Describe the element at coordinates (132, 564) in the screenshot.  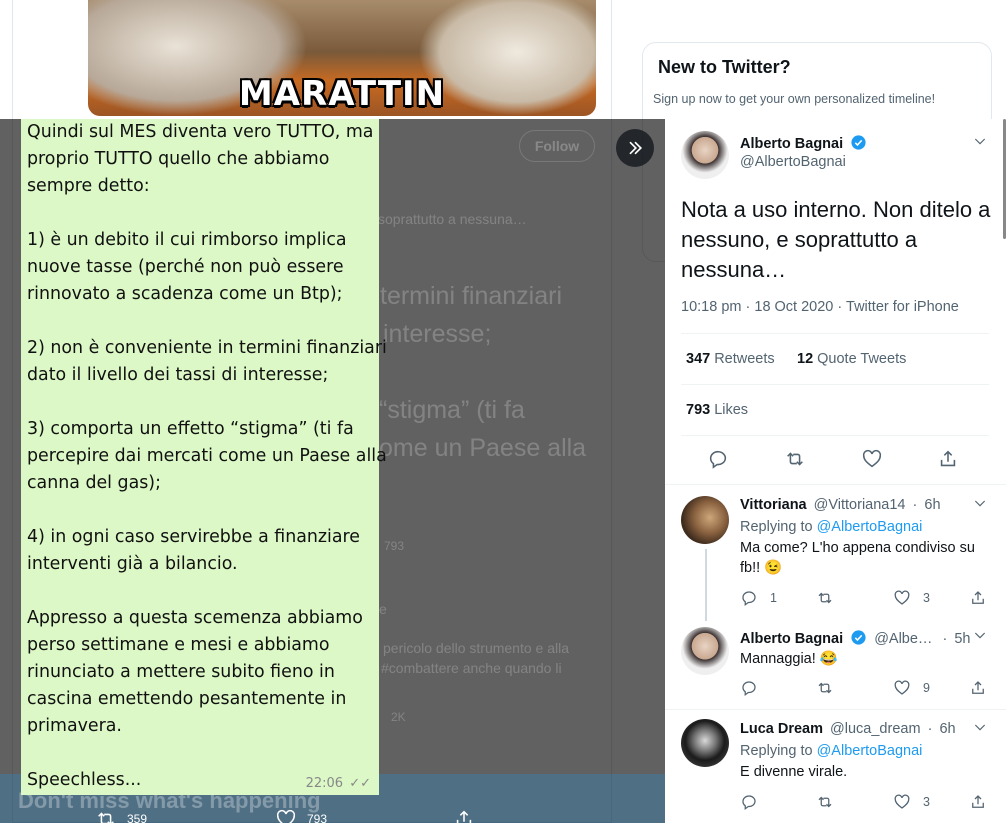
I see `chat-text-line: interventi già a bilancio.` at that location.